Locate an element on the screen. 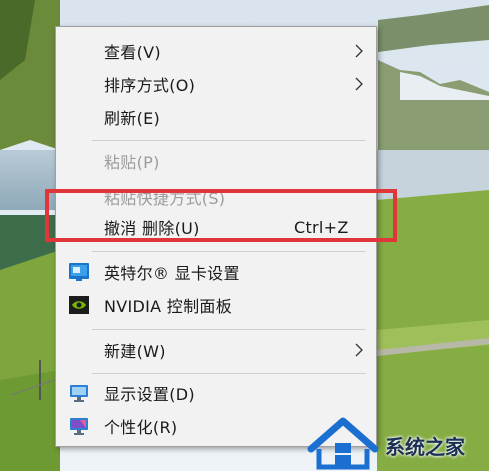  menu-item-label: 查看(V) is located at coordinates (132, 52).